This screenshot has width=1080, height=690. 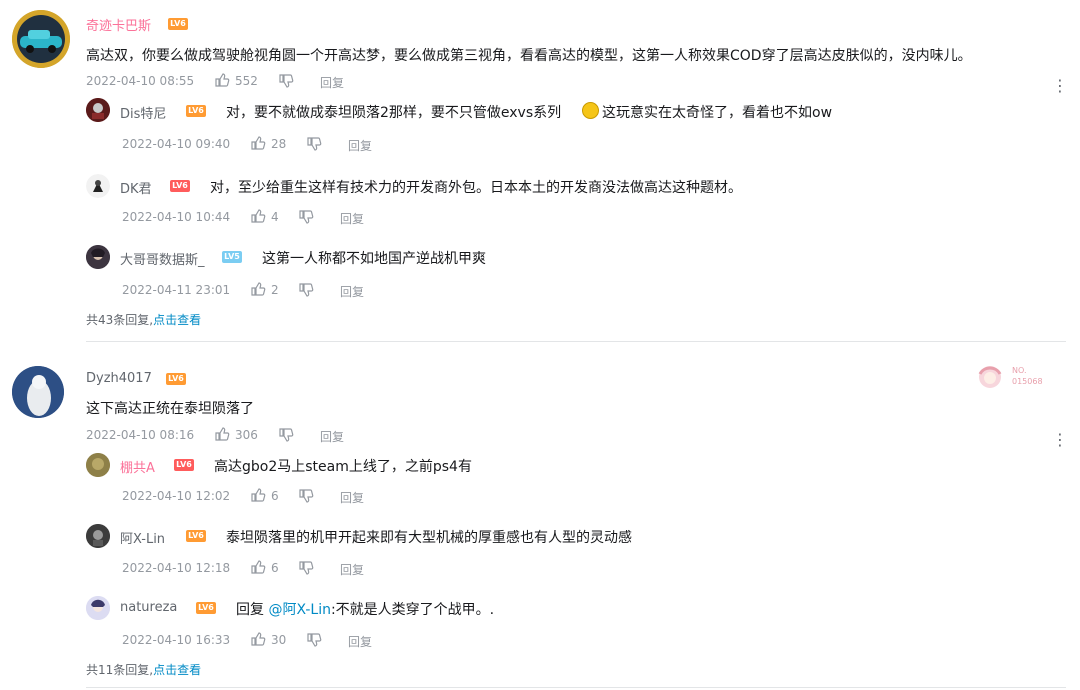 I want to click on like-count: 4, so click(x=275, y=217).